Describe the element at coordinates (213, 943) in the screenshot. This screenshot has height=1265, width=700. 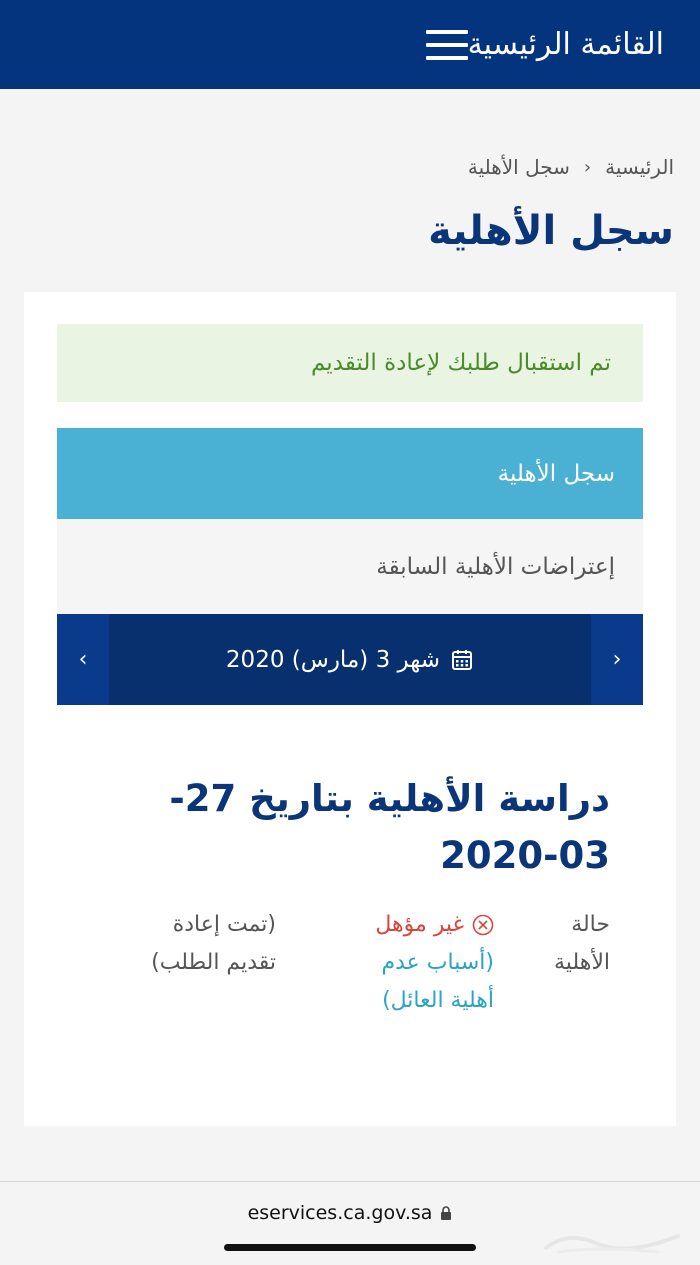
I see `resubmission-note: (تمت إعادة تقديم الطلب)` at that location.